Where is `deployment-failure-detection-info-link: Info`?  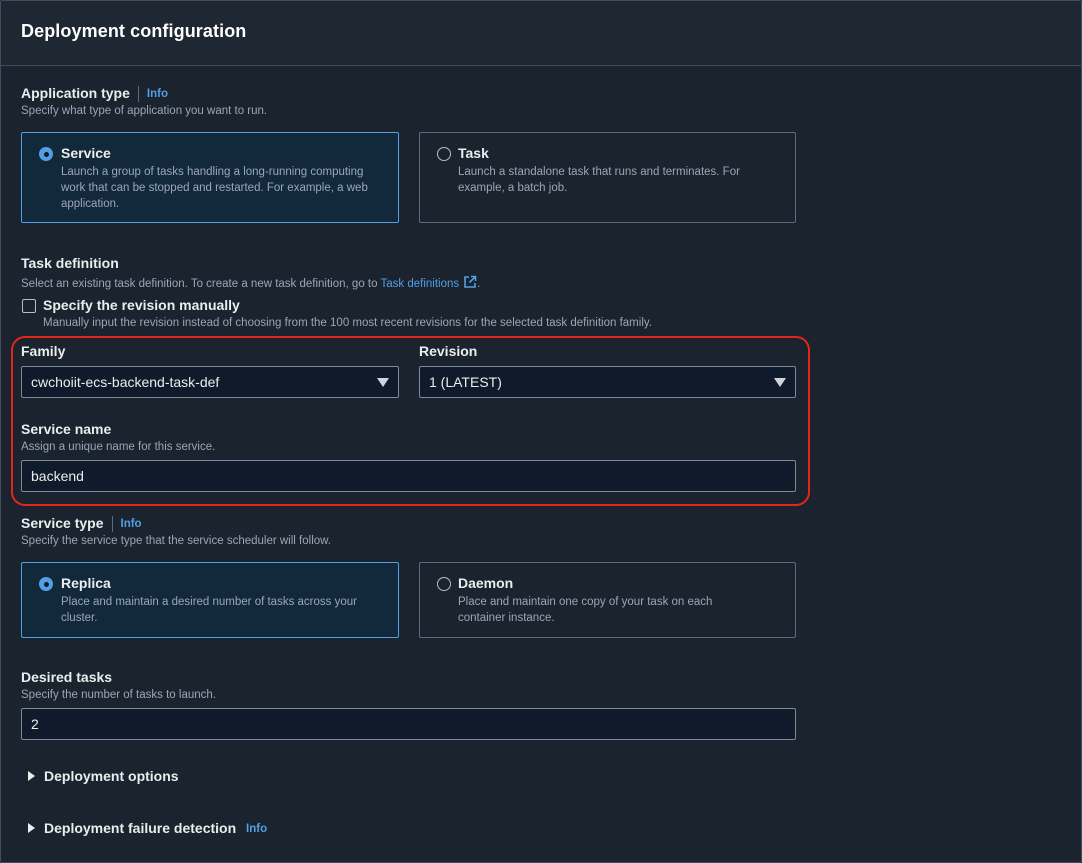 deployment-failure-detection-info-link: Info is located at coordinates (256, 829).